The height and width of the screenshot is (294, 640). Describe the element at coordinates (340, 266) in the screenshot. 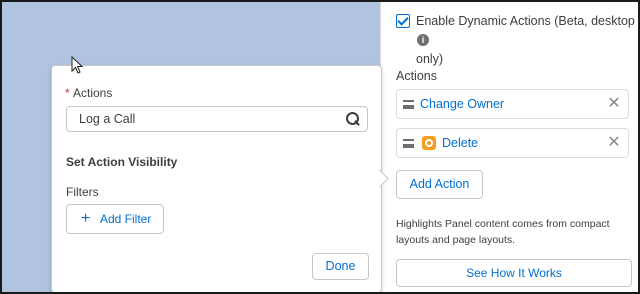

I see `done-button: Done` at that location.